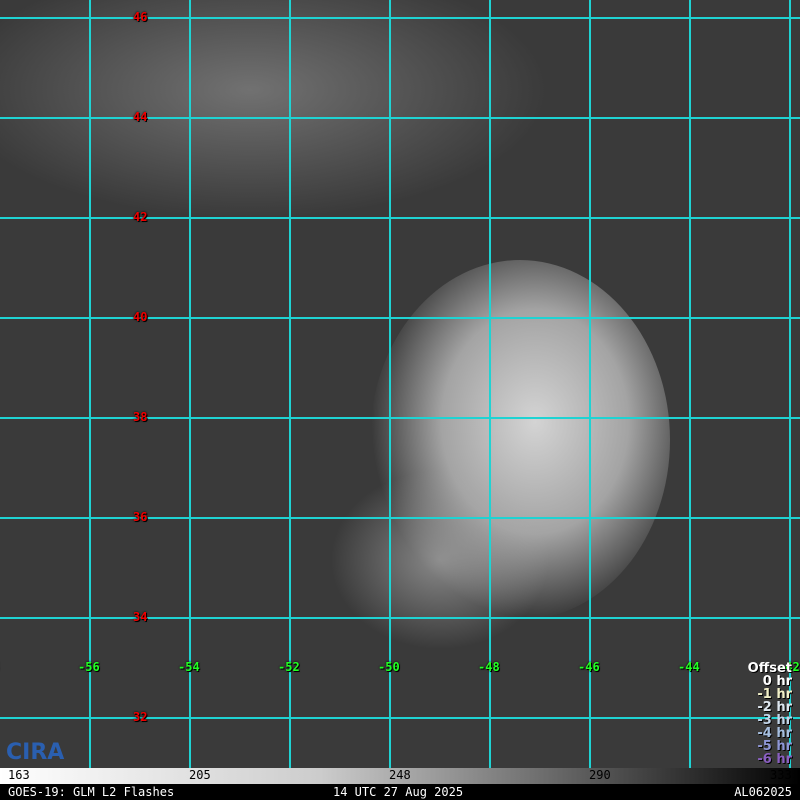 The width and height of the screenshot is (800, 800). What do you see at coordinates (489, 667) in the screenshot?
I see `longitude-label: -48` at bounding box center [489, 667].